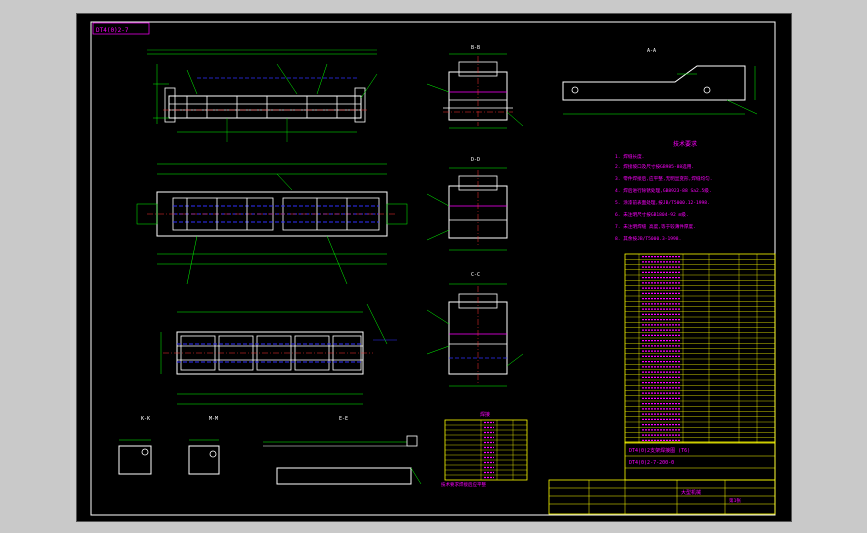 The width and height of the screenshot is (867, 533). I want to click on drawing-number: DT4(0)2-7-200-0, so click(651, 463).